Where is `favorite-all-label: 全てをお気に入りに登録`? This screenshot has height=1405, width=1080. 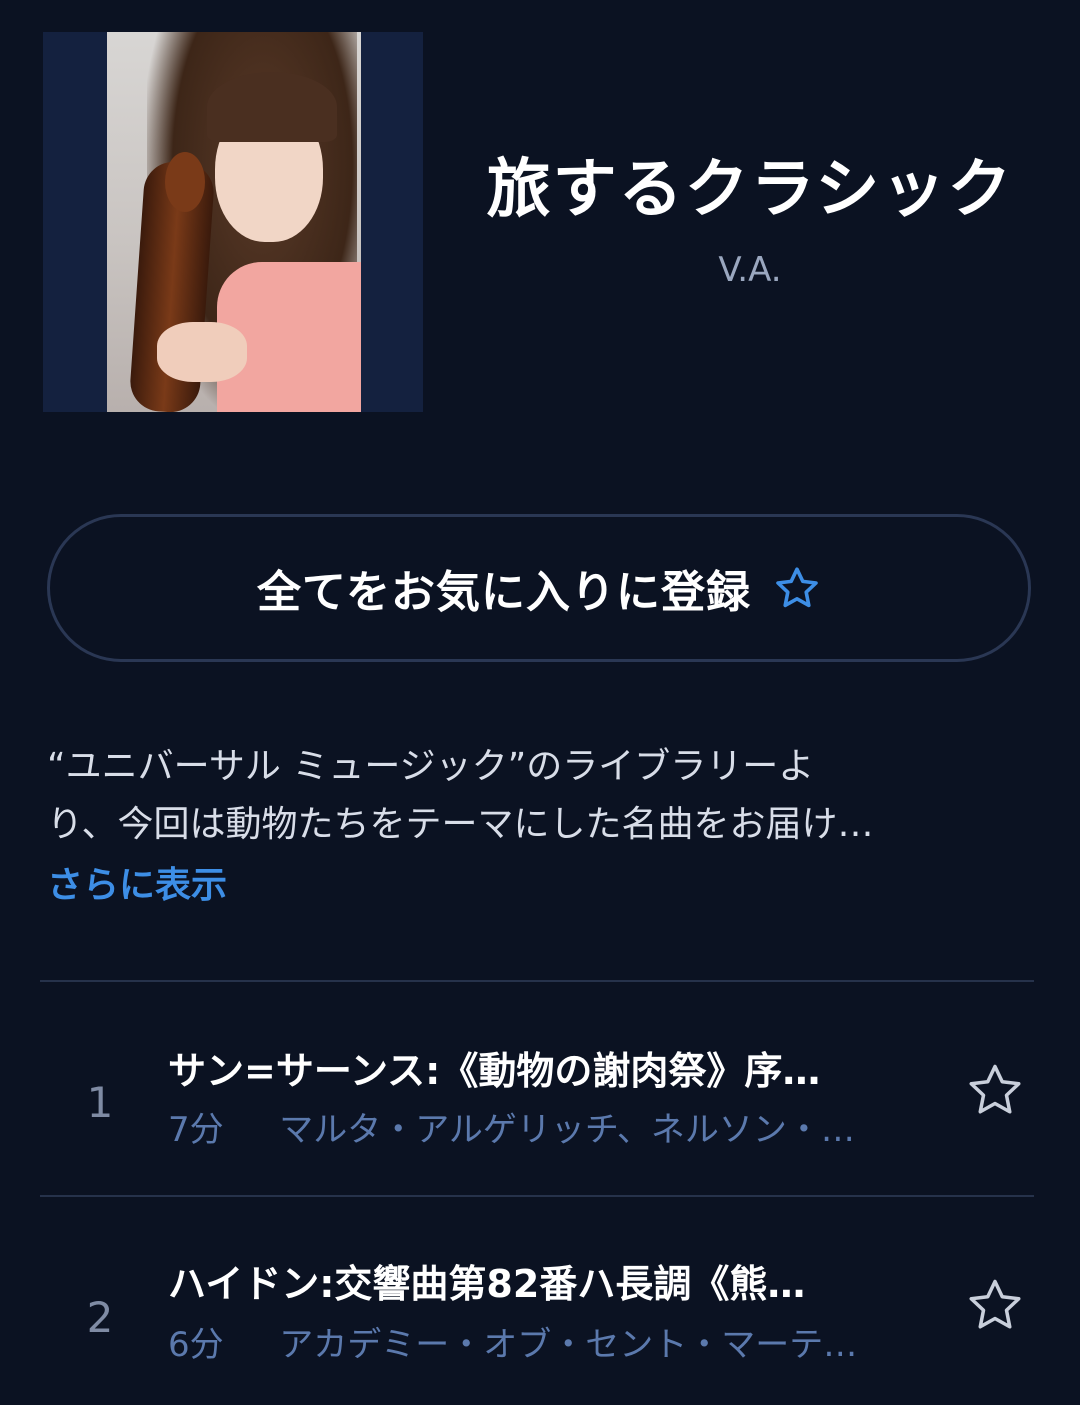 favorite-all-label: 全てをお気に入りに登録 is located at coordinates (504, 592).